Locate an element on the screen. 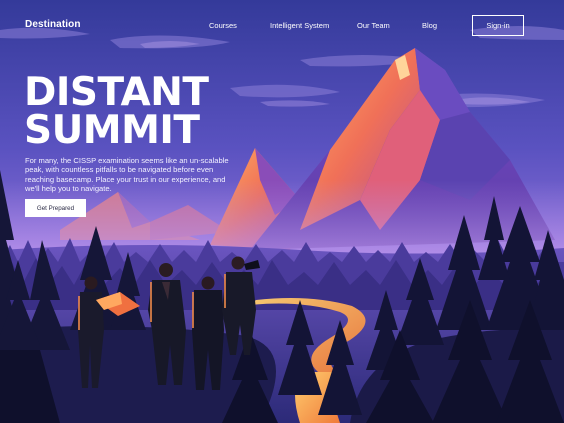 Image resolution: width=564 pixels, height=423 pixels. brand-logo: Destination is located at coordinates (53, 24).